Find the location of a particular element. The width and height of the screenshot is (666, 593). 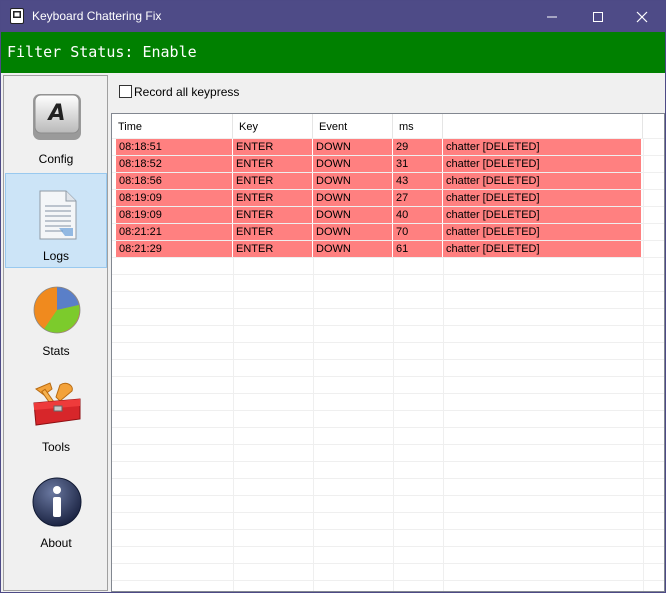

column-header-event: Event is located at coordinates (353, 126).